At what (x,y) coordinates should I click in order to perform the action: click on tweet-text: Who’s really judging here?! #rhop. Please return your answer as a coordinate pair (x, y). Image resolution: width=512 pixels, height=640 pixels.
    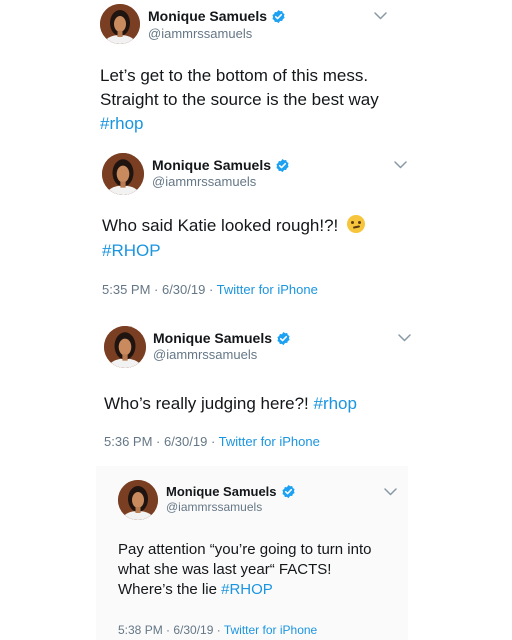
    Looking at the image, I should click on (230, 404).